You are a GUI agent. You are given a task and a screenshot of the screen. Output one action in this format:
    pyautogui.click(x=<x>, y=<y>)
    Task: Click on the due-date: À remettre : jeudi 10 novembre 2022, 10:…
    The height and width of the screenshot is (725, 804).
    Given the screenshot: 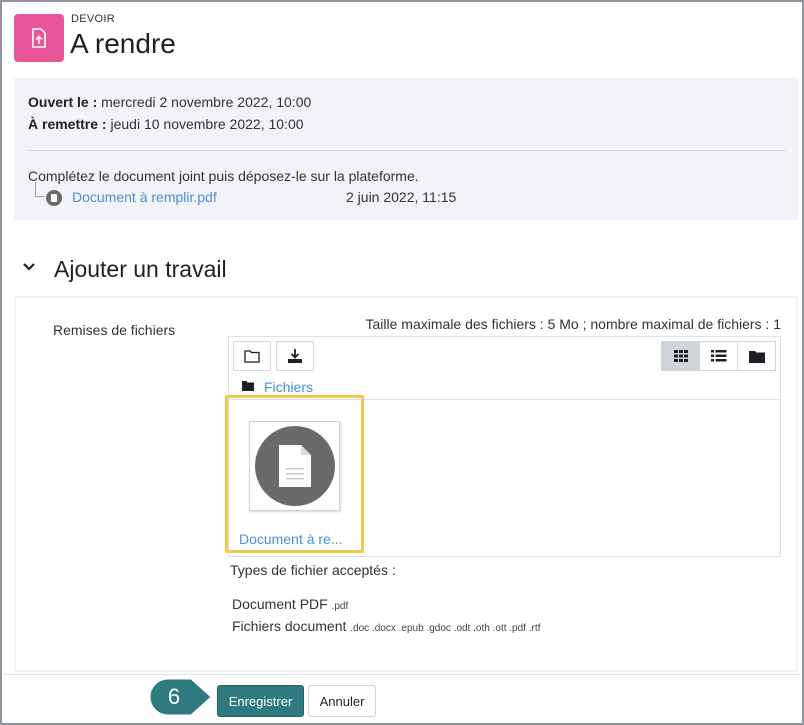 What is the action you would take?
    pyautogui.click(x=166, y=124)
    